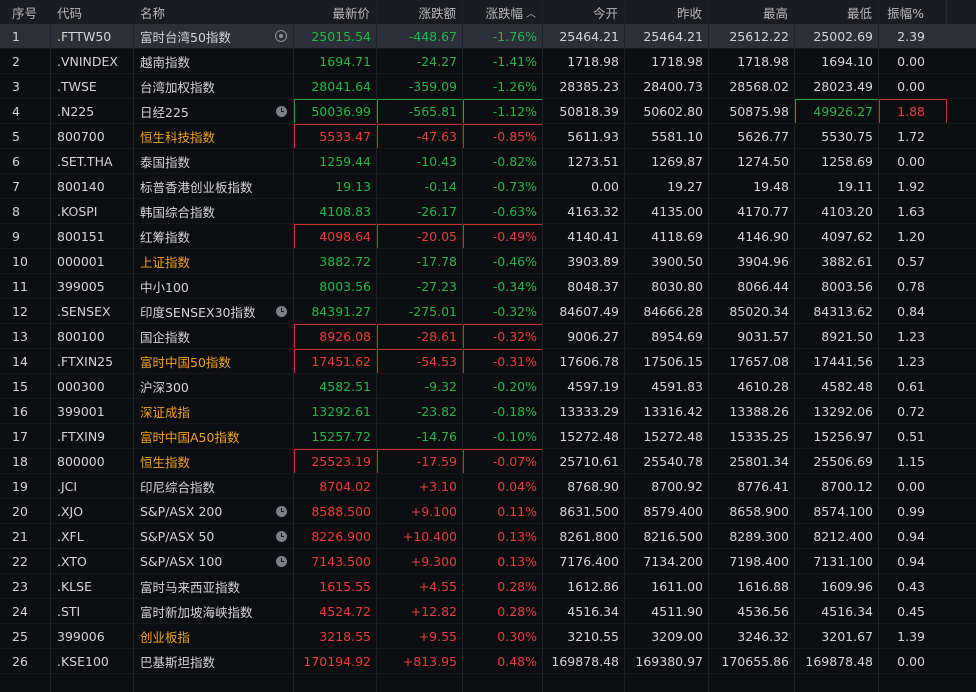 The image size is (976, 692). Describe the element at coordinates (92, 611) in the screenshot. I see `cell-code: .STI` at that location.